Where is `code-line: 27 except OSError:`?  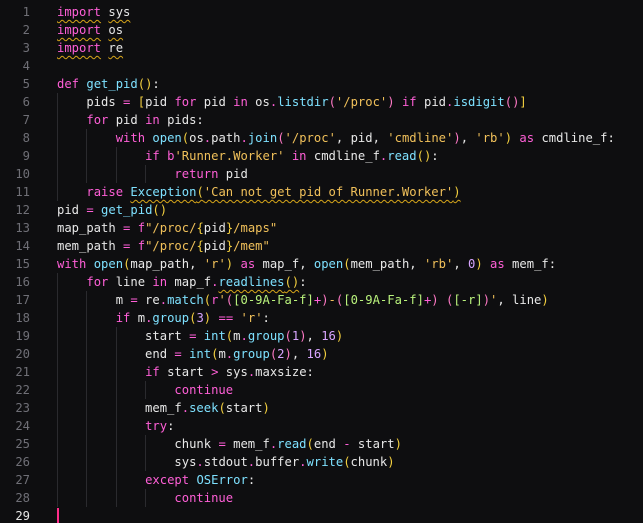
code-line: 27 except OSError: is located at coordinates (321, 480).